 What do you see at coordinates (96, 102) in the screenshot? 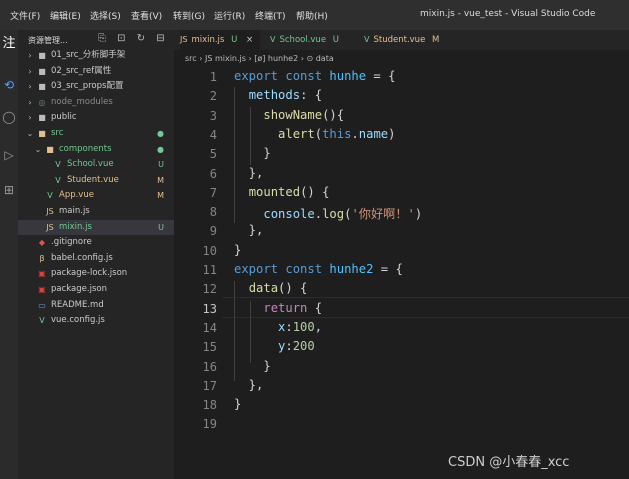
I see `tree-item: › ◎ node_modules` at bounding box center [96, 102].